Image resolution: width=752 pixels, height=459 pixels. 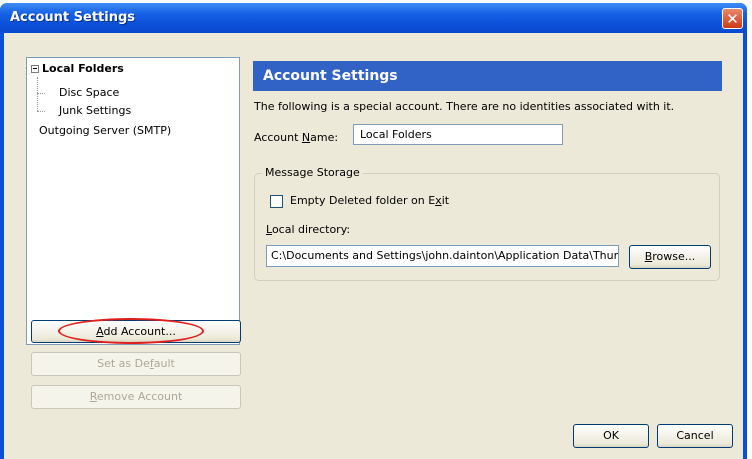 I want to click on account-name-input: Local Folders, so click(x=458, y=134).